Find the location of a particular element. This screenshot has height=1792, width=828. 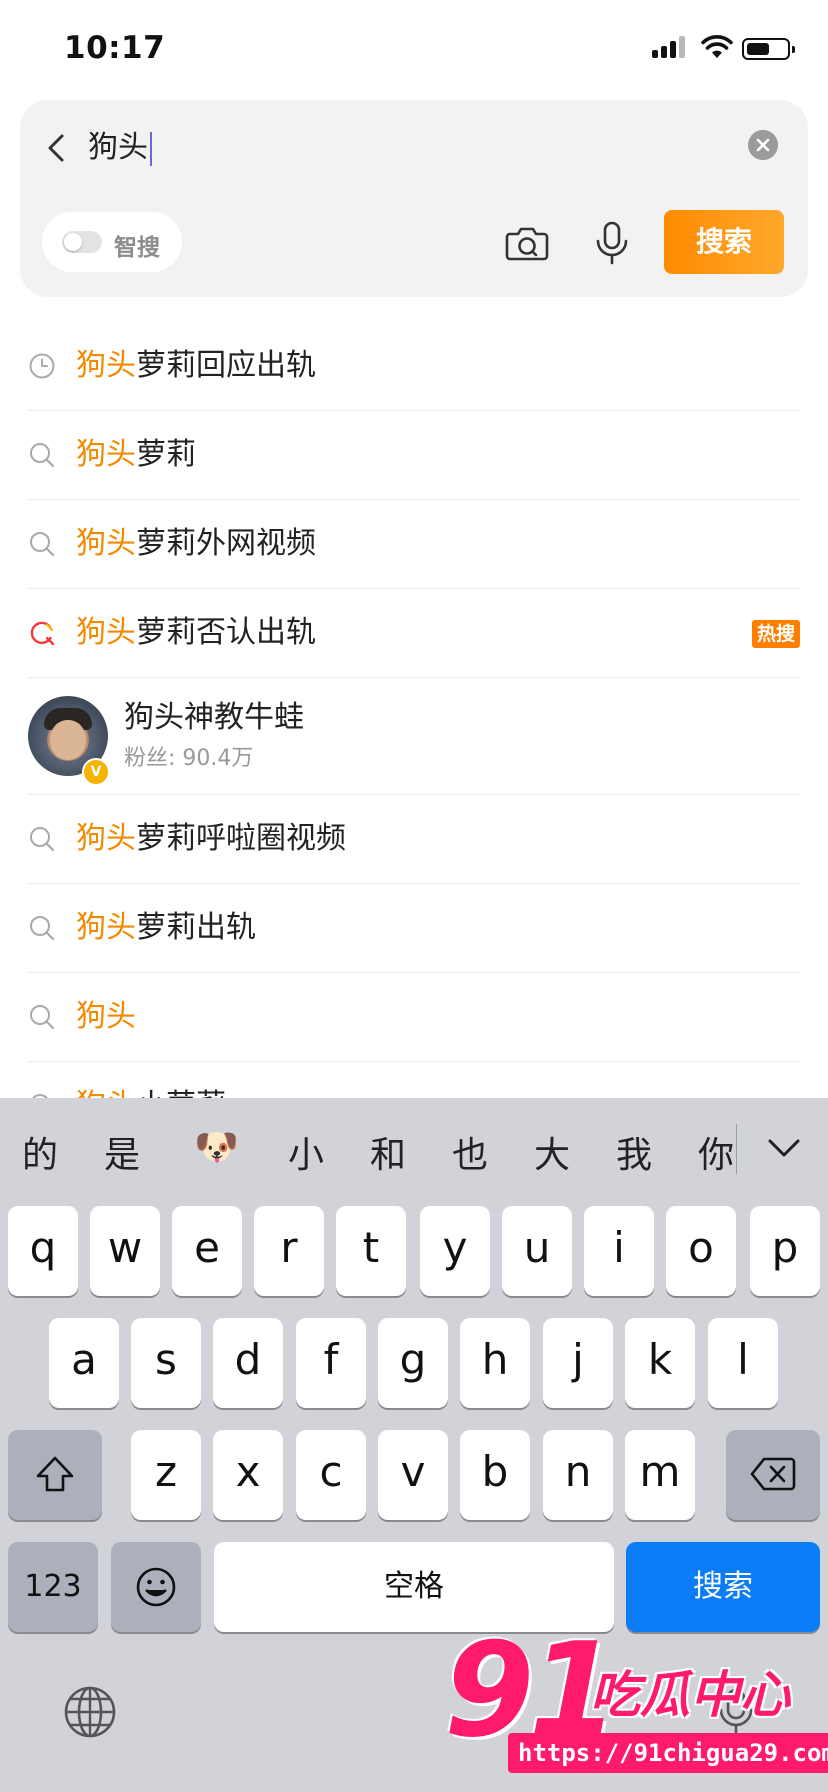

candidate-word: 也 is located at coordinates (470, 1152).